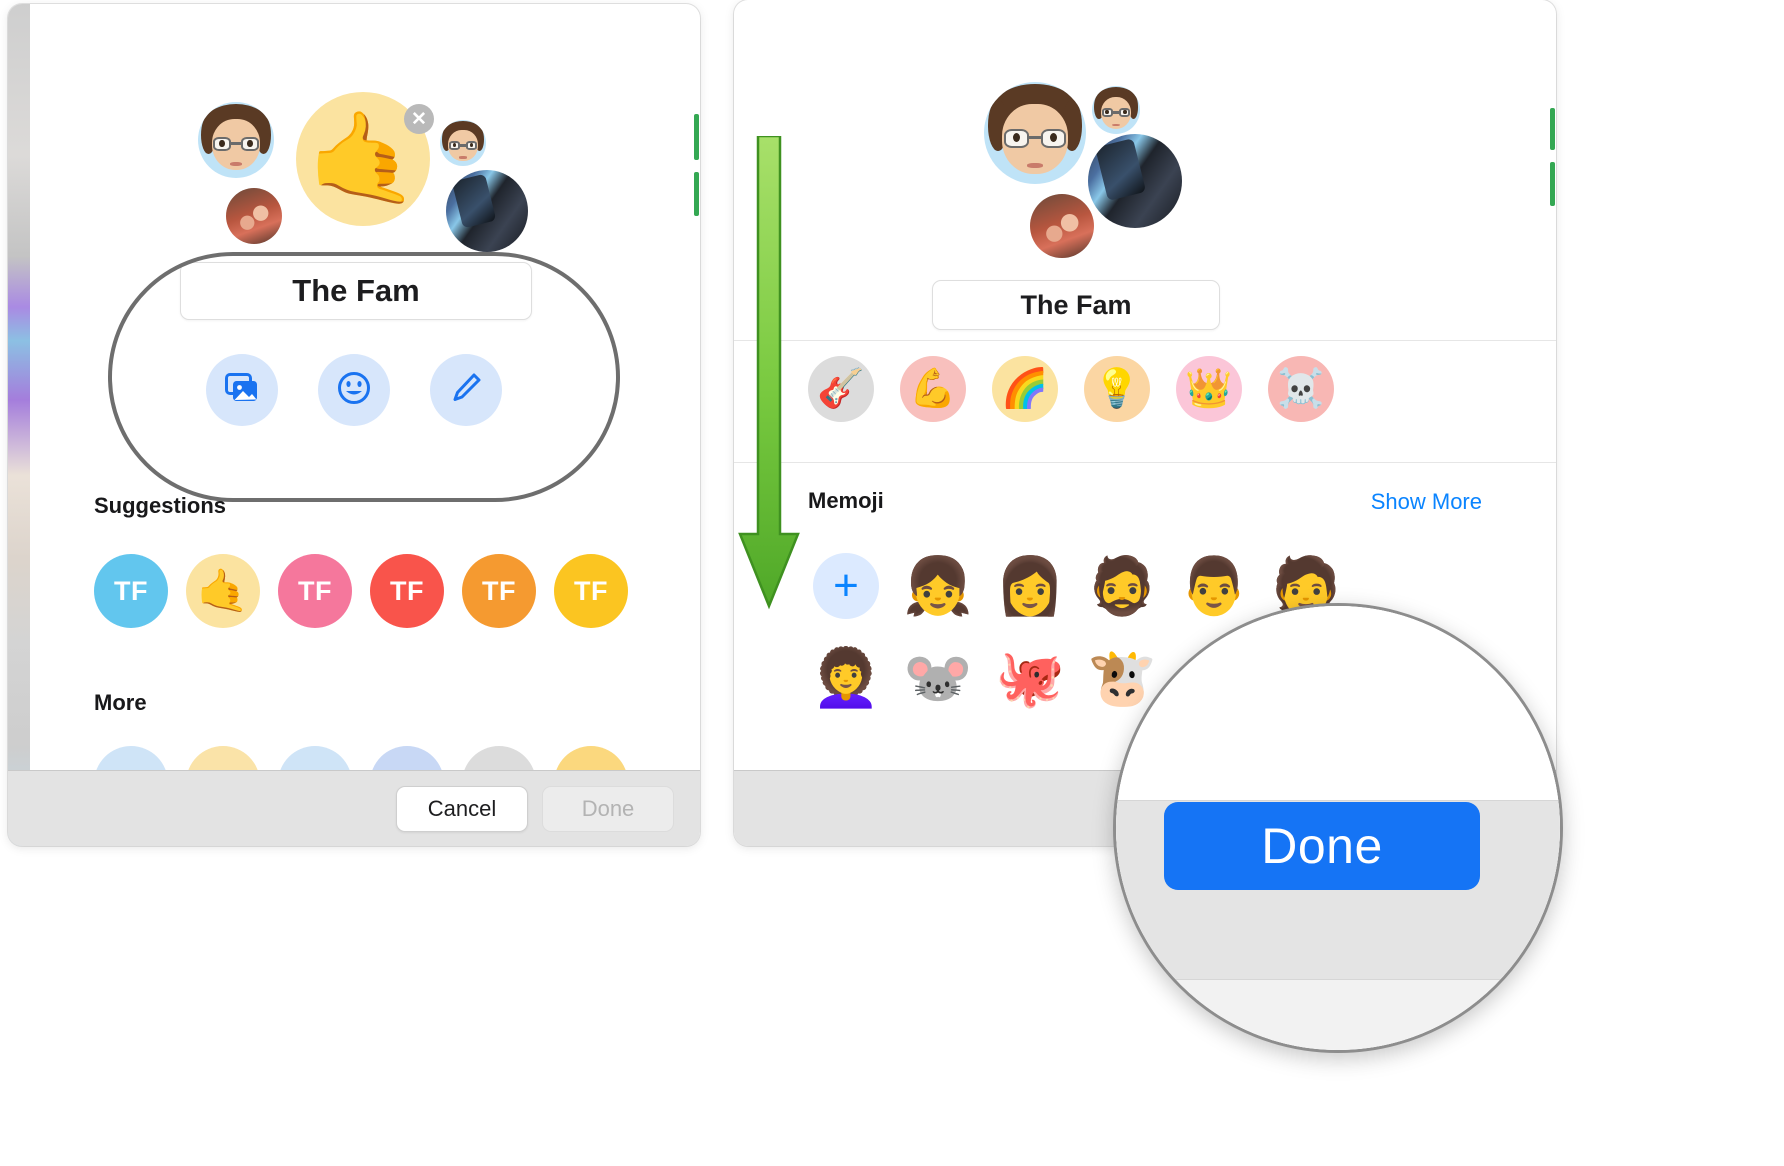  What do you see at coordinates (846, 500) in the screenshot?
I see `memoji-label: Memoji` at bounding box center [846, 500].